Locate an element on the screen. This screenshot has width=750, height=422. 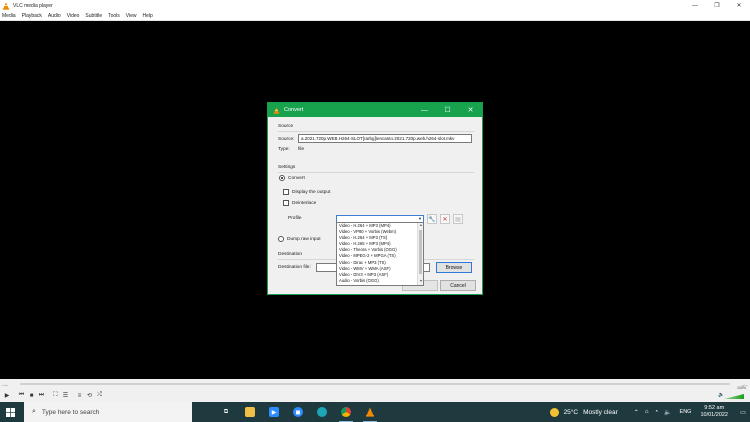
menu-media: Media is located at coordinates (9, 16).